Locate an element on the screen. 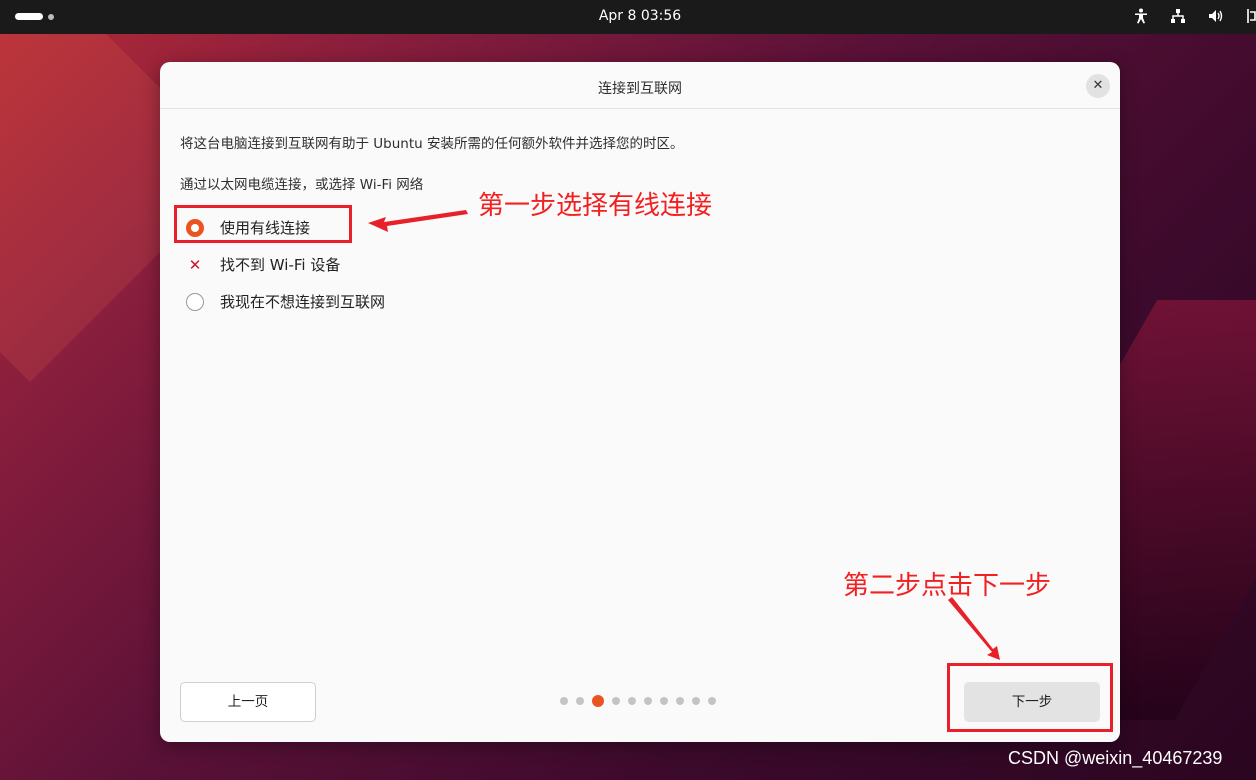 Image resolution: width=1256 pixels, height=780 pixels. watermark: CSDN @weixin_40467239 is located at coordinates (1115, 758).